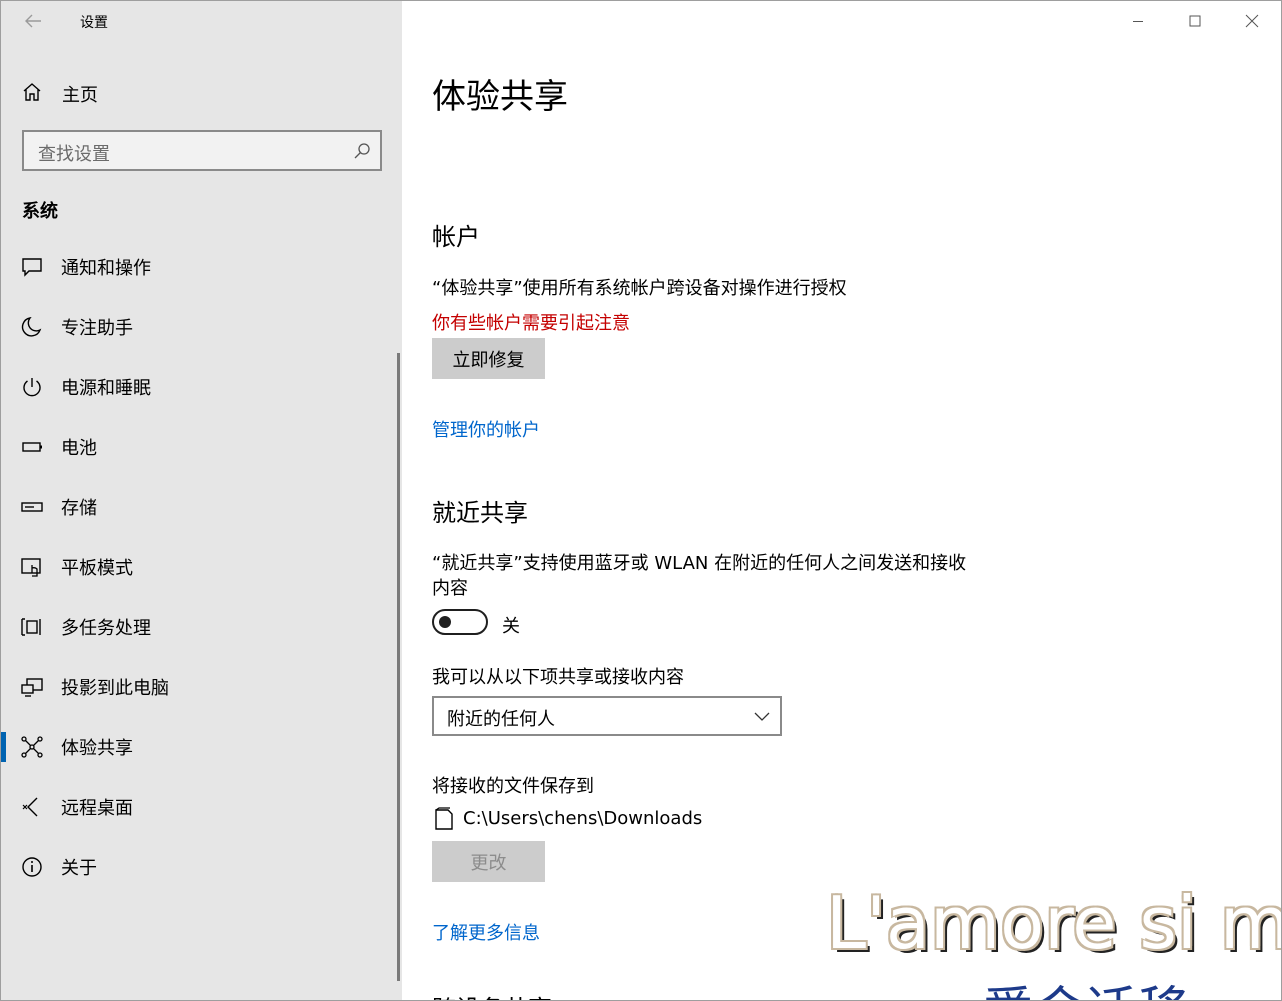  I want to click on sidebar-item-focus-assist: 专注助手, so click(200, 327).